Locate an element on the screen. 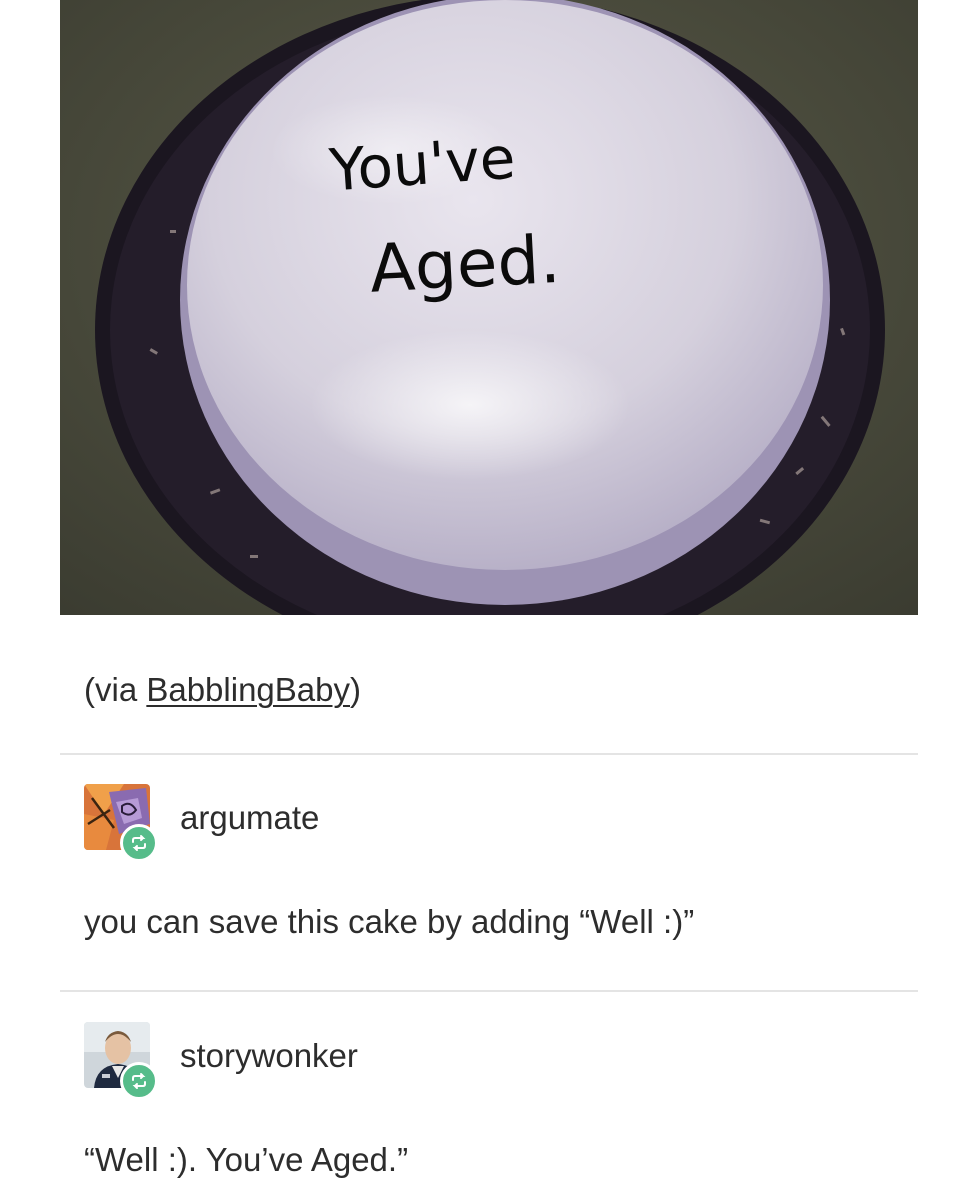 The height and width of the screenshot is (1199, 978). reblog-comment: “Well :). You’ve Aged.” is located at coordinates (246, 1159).